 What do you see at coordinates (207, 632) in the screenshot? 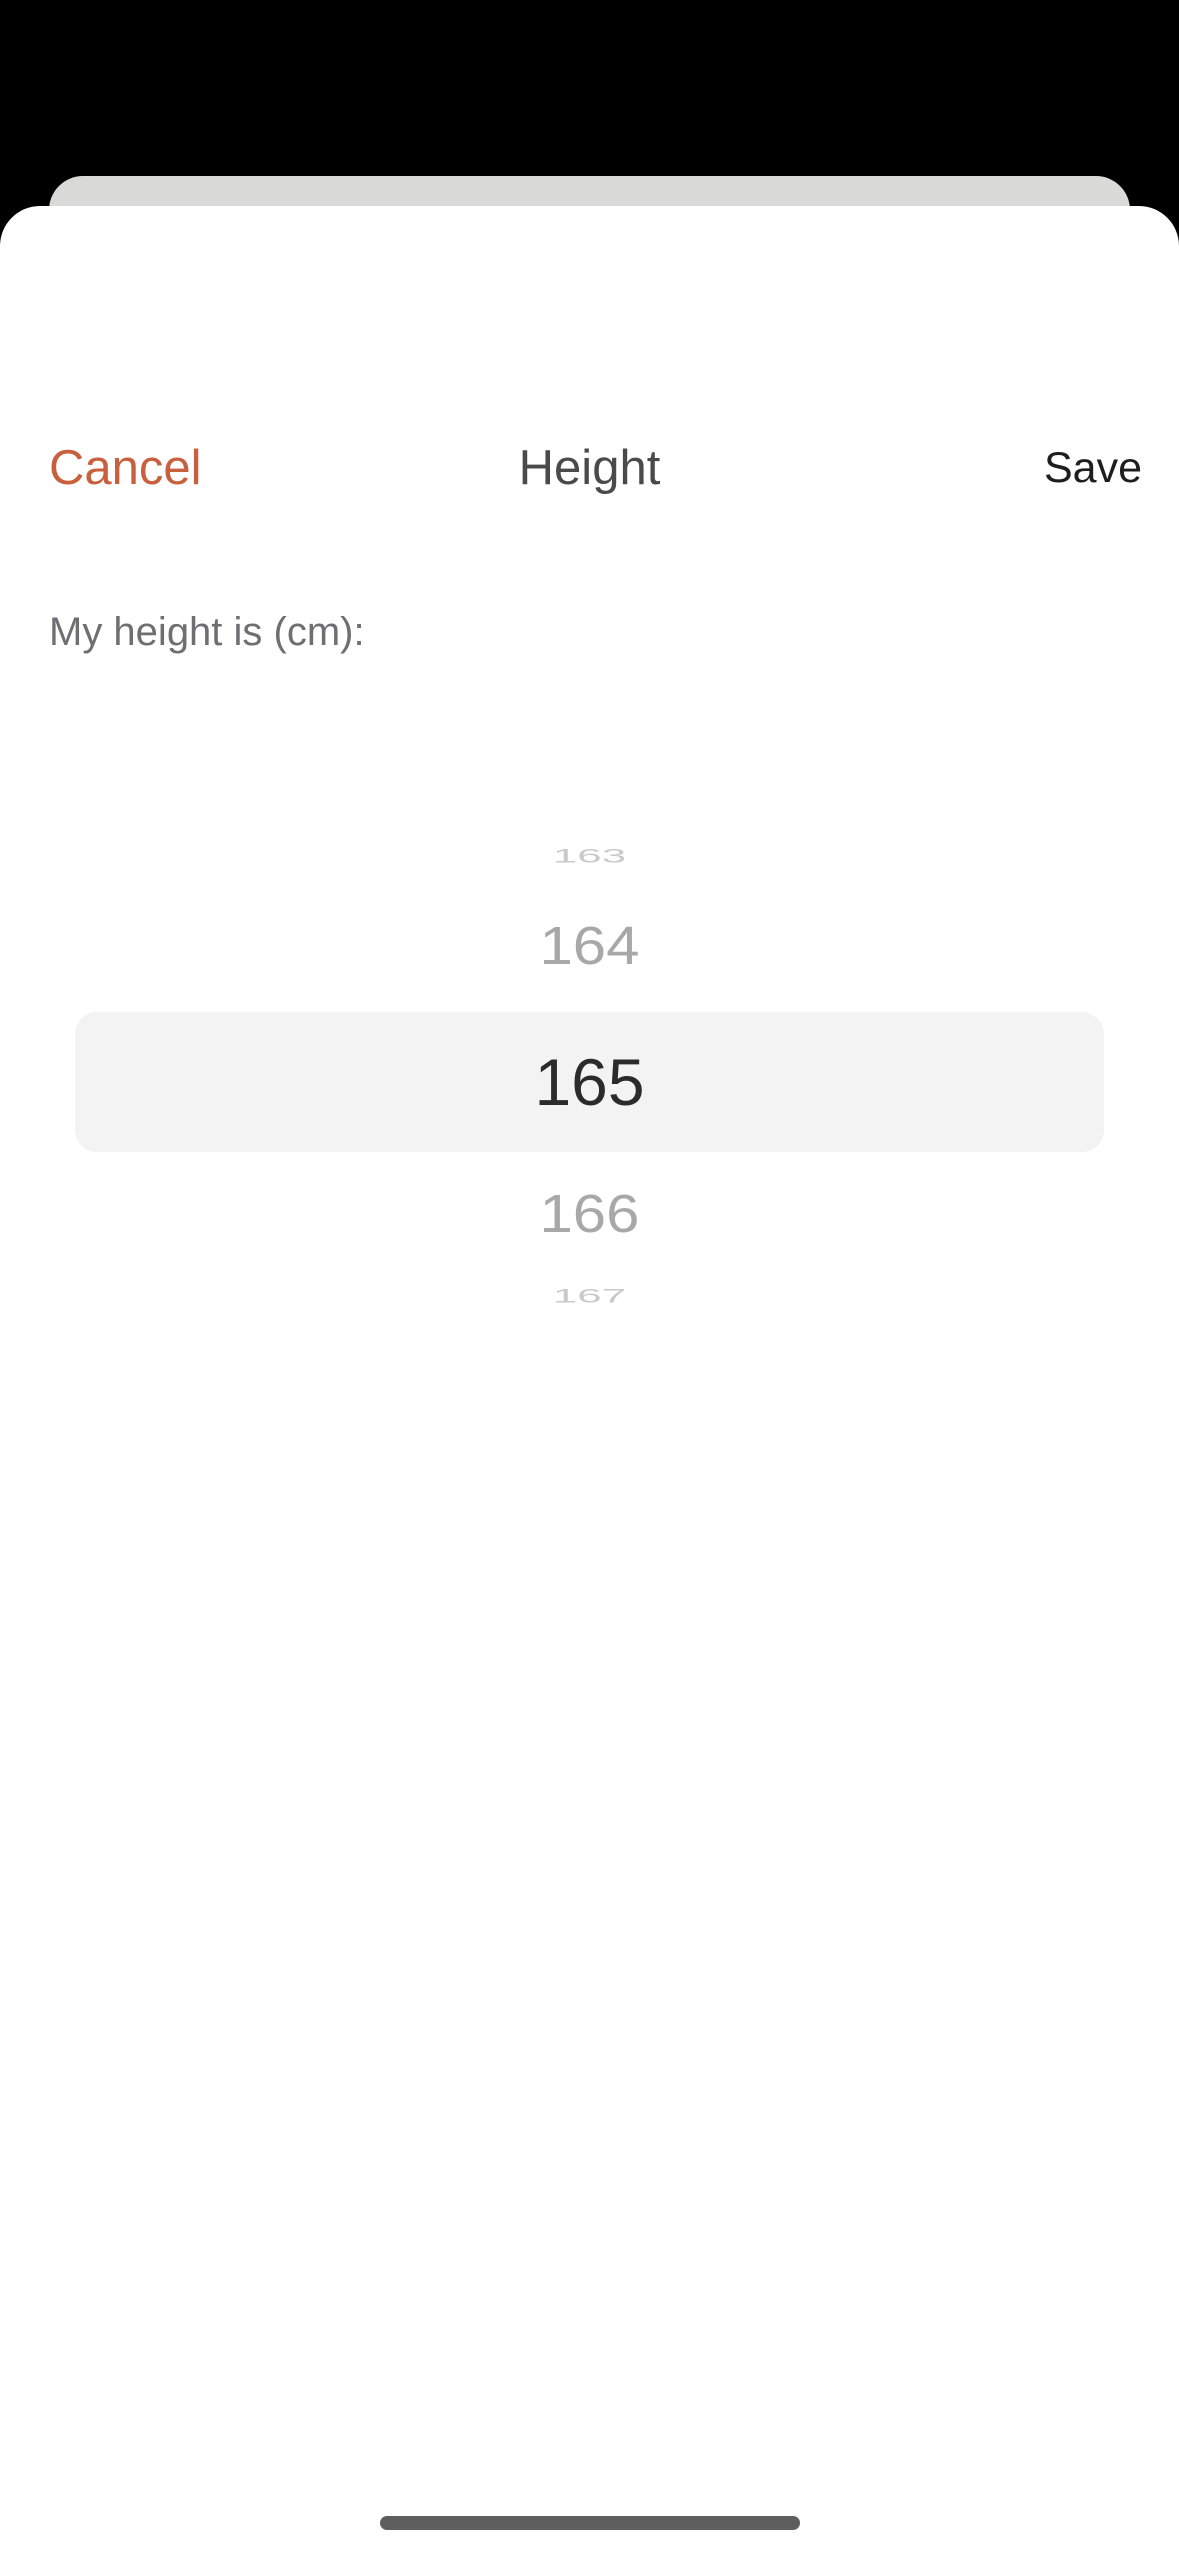
I see `height-prompt-label: My height is (cm):` at bounding box center [207, 632].